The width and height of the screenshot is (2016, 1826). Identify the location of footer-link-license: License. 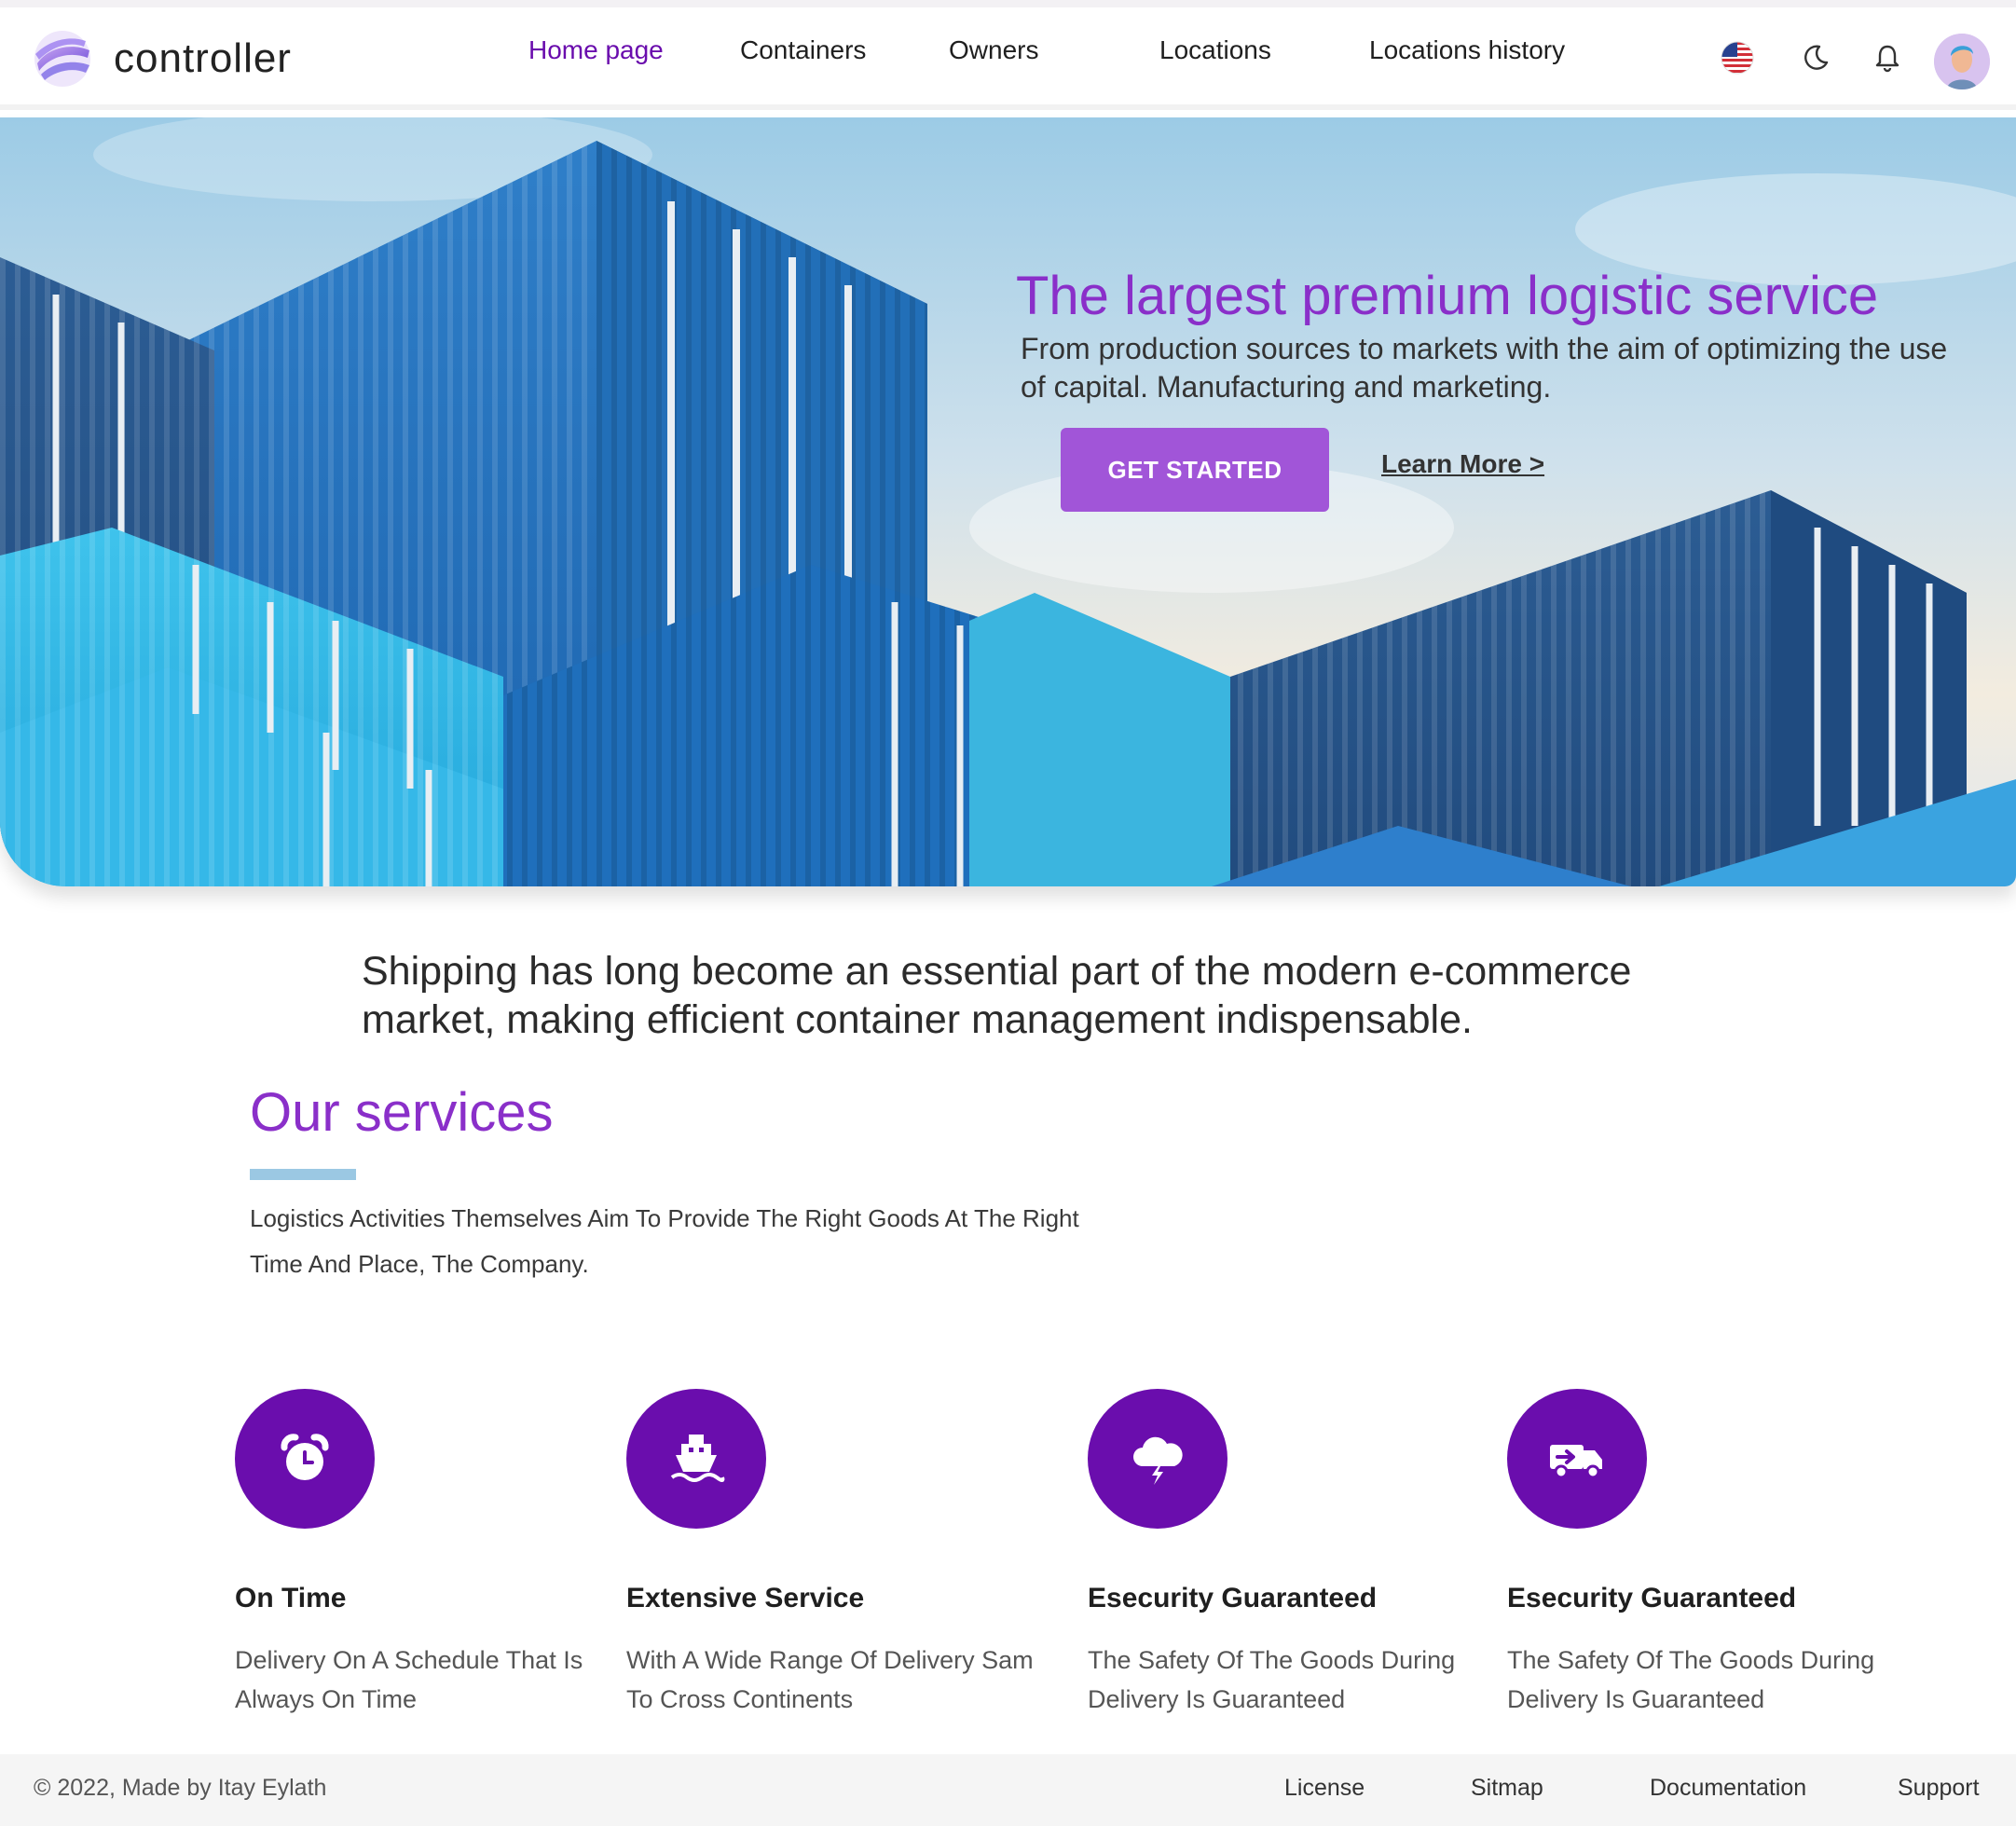
(1324, 1788).